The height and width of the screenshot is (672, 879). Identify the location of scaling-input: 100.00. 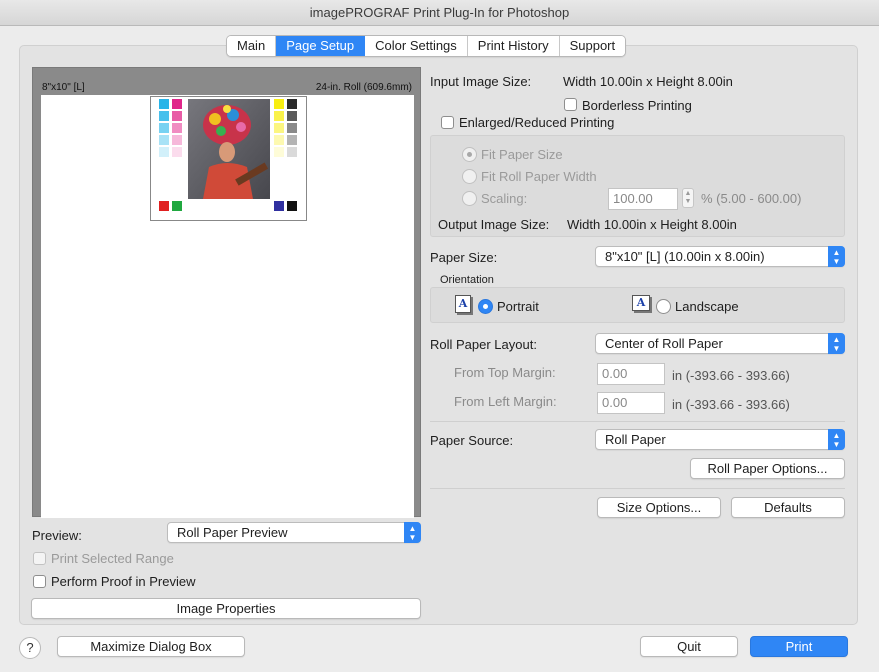
(643, 199).